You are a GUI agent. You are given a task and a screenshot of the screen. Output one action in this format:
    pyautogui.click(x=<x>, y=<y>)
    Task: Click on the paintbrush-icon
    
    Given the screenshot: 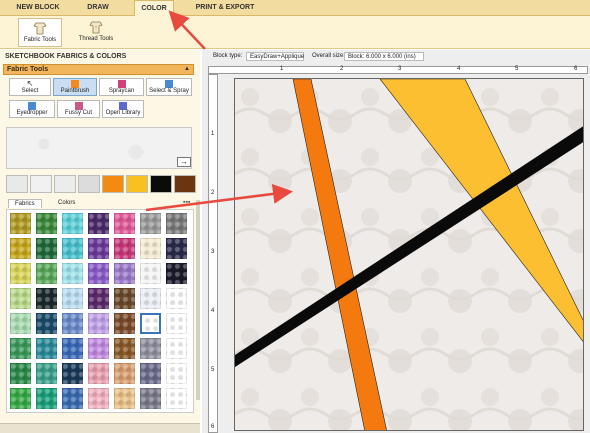 What is the action you would take?
    pyautogui.click(x=75, y=84)
    